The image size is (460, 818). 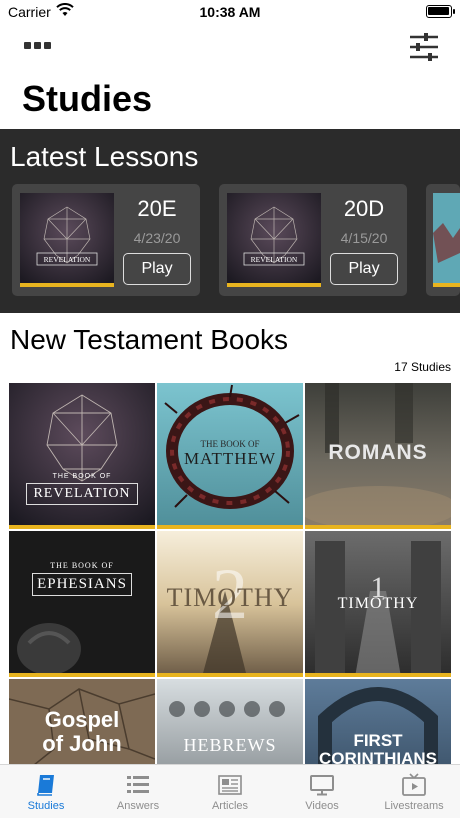 I want to click on book-tile-matthew: THE BOOK OF MATTHEW, so click(x=230, y=456).